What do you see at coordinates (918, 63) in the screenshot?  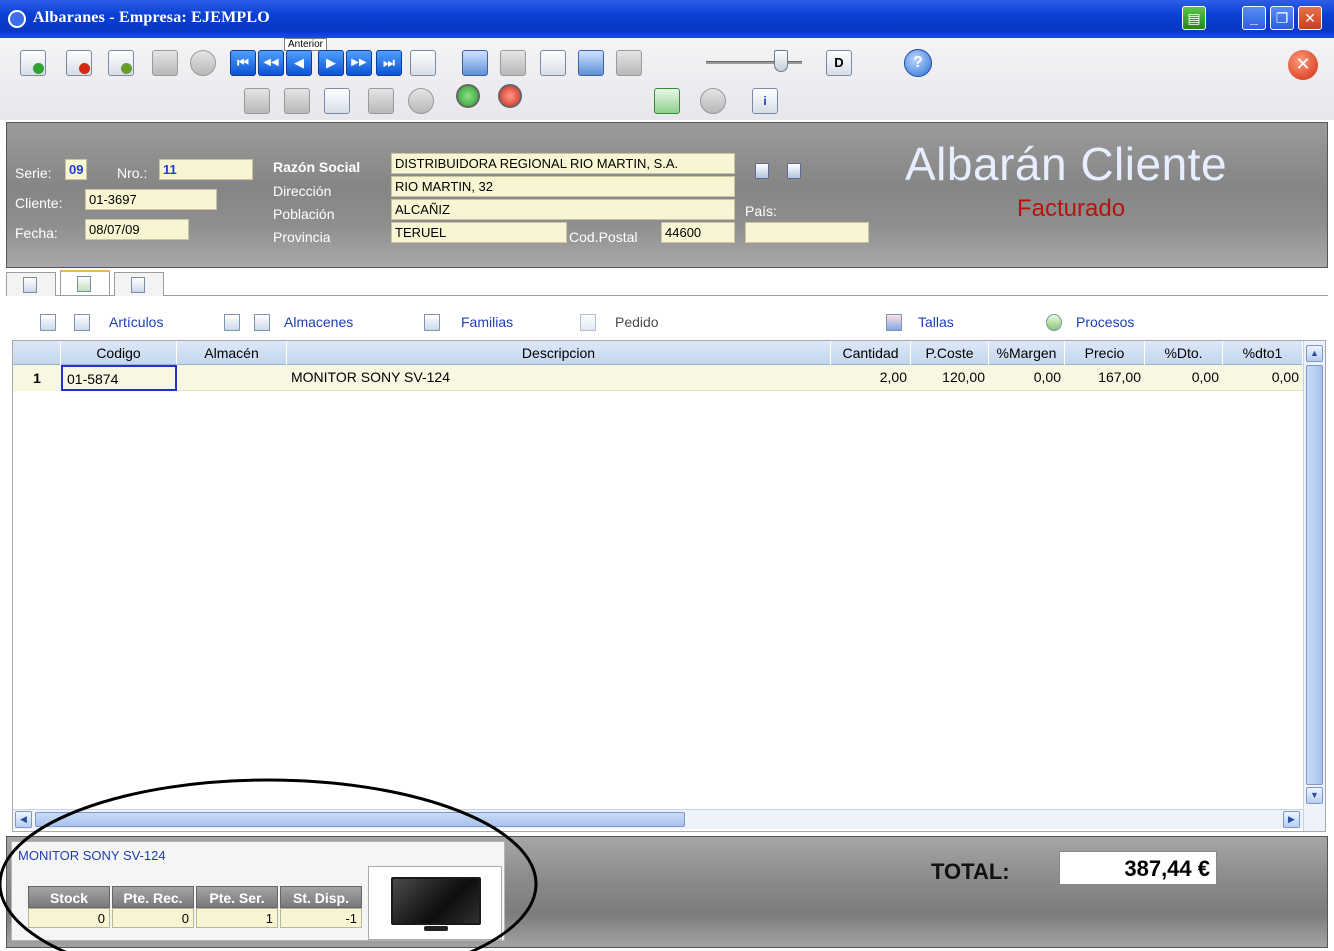 I see `help-icon: ?` at bounding box center [918, 63].